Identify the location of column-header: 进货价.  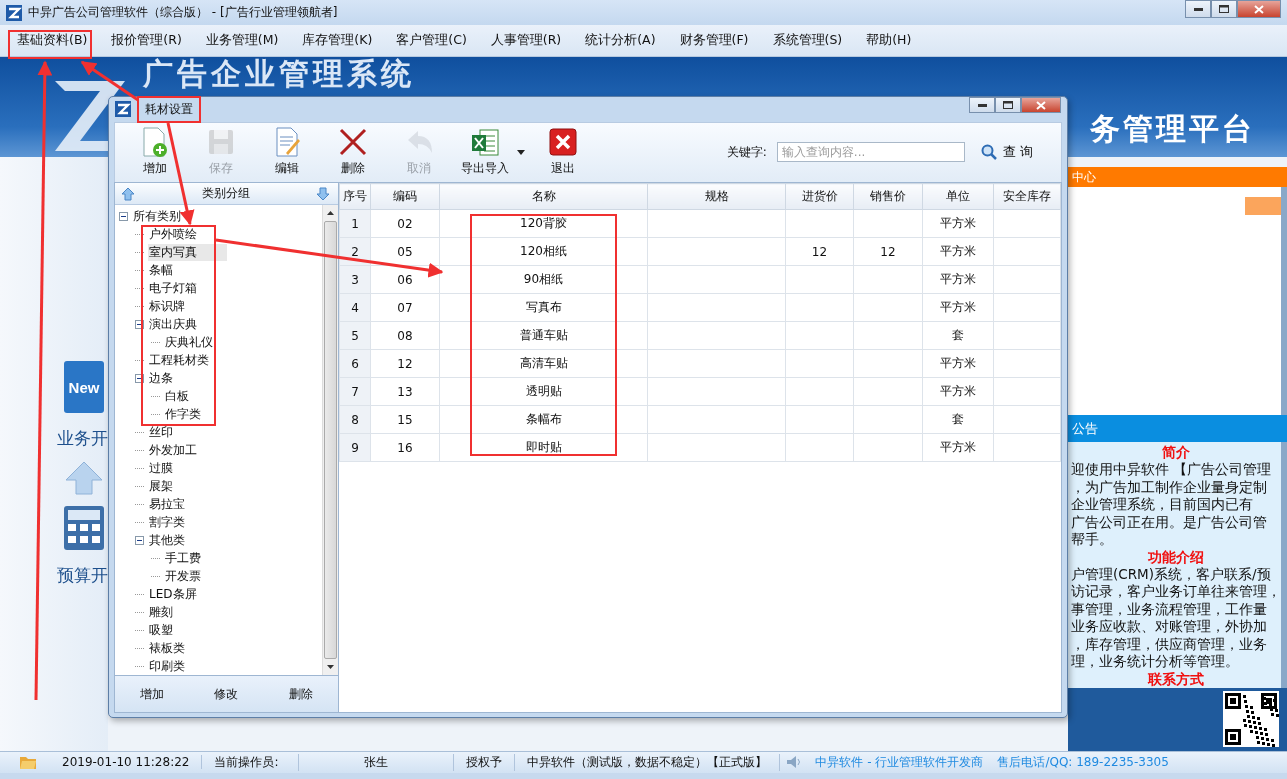
(819, 196).